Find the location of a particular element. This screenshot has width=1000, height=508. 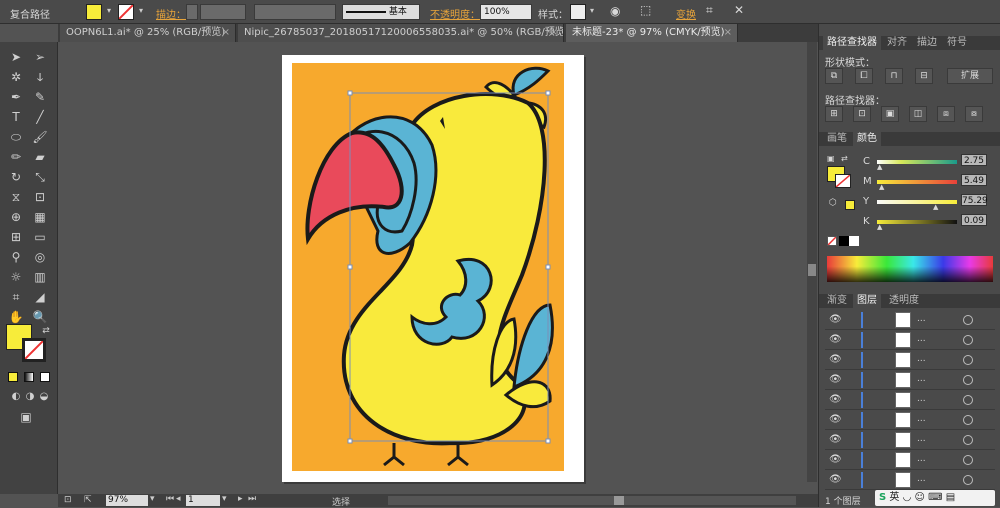

color-mode-icon is located at coordinates (13, 377).